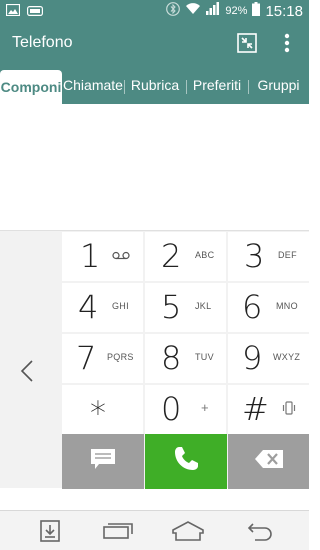  What do you see at coordinates (247, 45) in the screenshot?
I see `speed-dial-icon` at bounding box center [247, 45].